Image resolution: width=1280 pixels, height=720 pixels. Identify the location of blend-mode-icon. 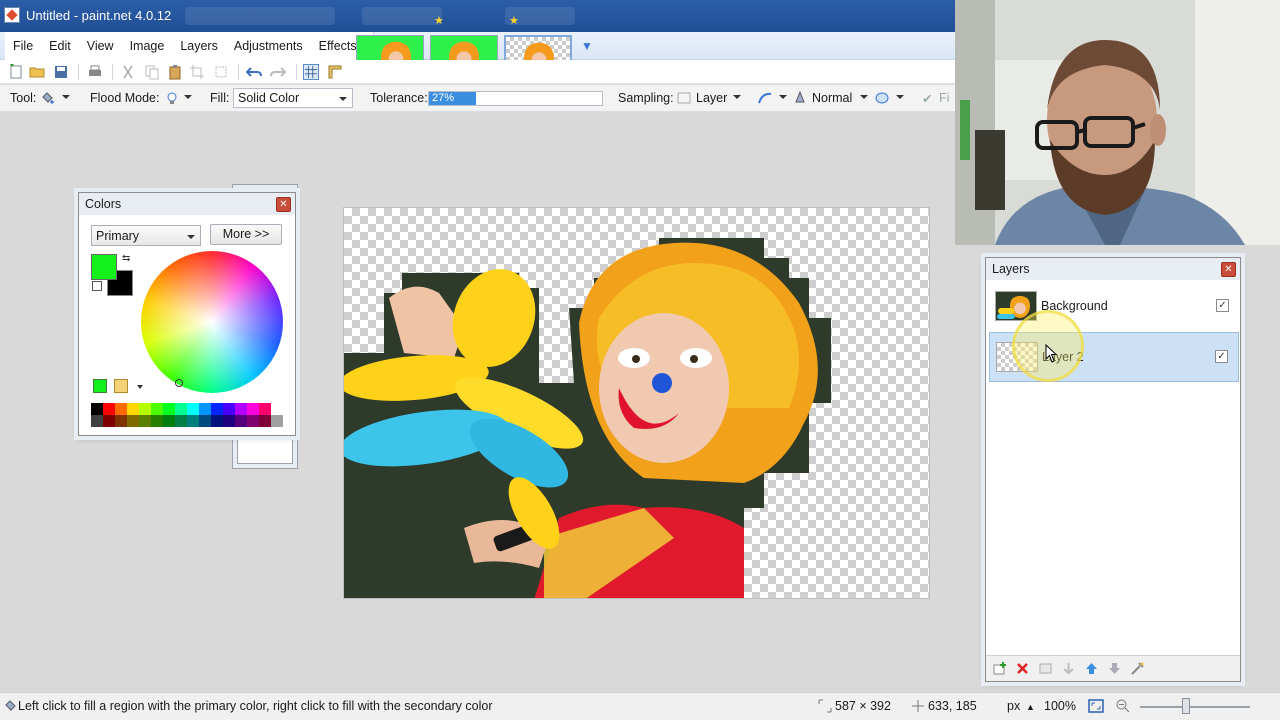
(800, 98).